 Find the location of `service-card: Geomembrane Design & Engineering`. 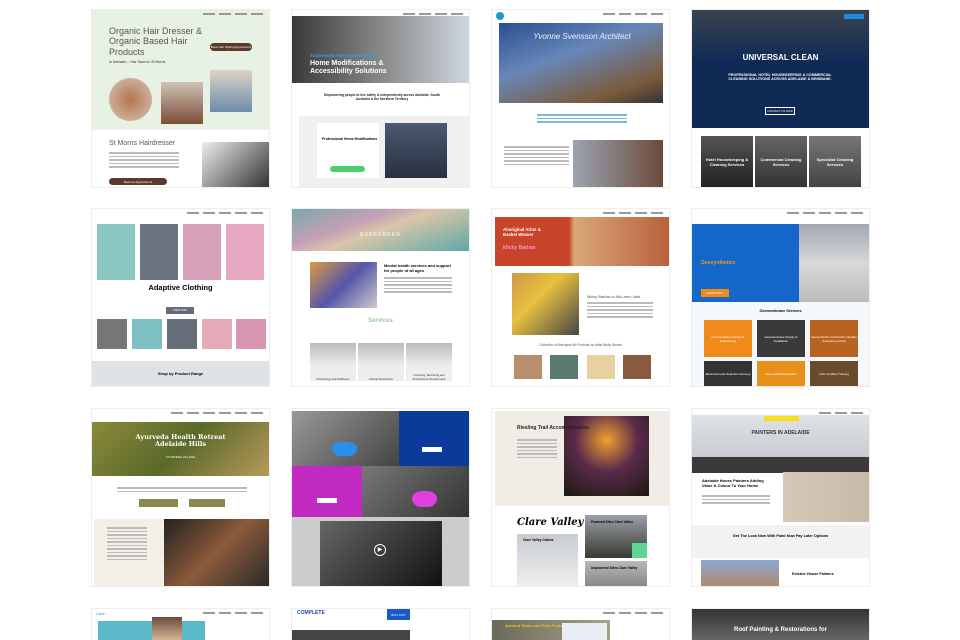

service-card: Geomembrane Design & Engineering is located at coordinates (728, 338).